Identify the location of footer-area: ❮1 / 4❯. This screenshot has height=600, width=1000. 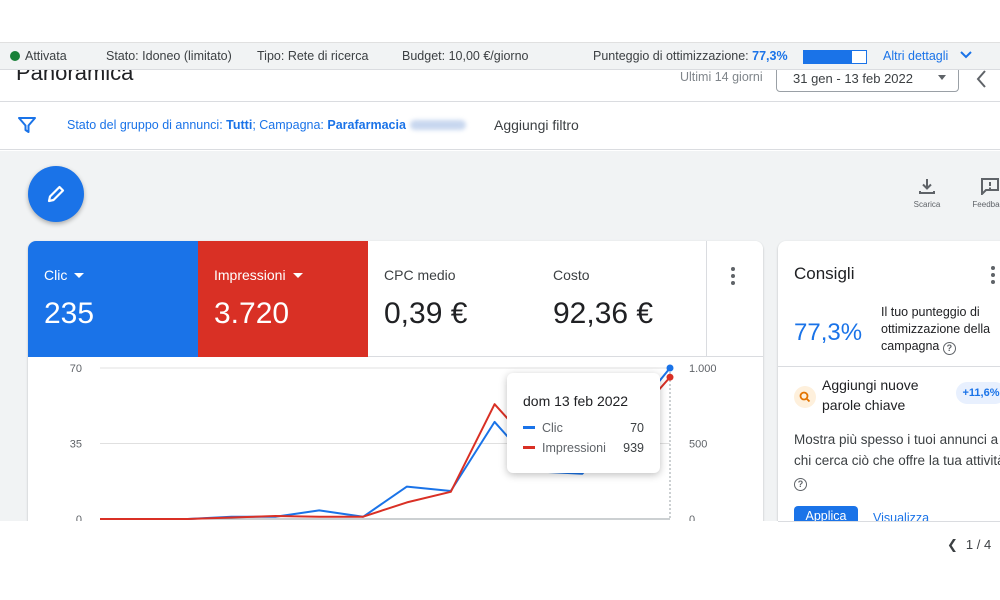
(500, 560).